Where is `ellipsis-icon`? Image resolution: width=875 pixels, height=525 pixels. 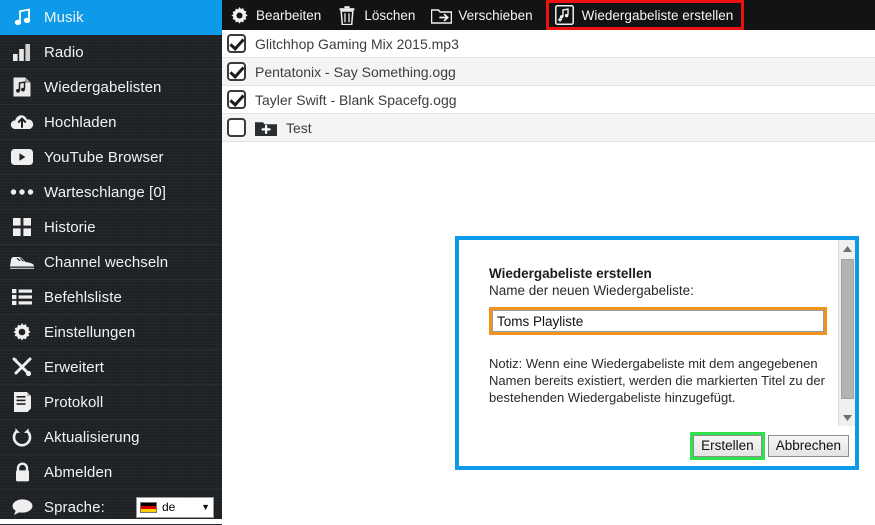
ellipsis-icon is located at coordinates (22, 192).